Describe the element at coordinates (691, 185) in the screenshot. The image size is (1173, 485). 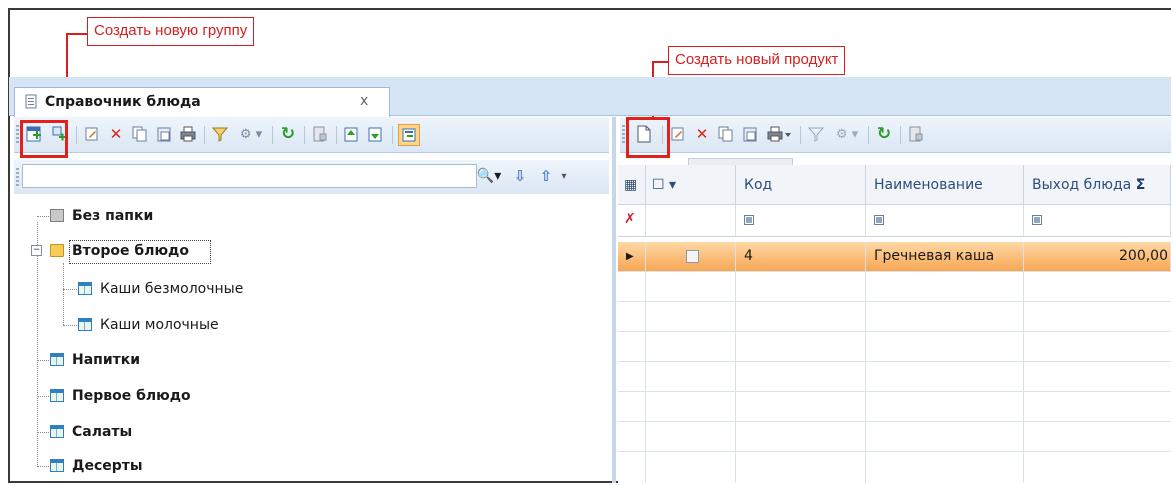
I see `select-all-header: ☐ ▾` at that location.